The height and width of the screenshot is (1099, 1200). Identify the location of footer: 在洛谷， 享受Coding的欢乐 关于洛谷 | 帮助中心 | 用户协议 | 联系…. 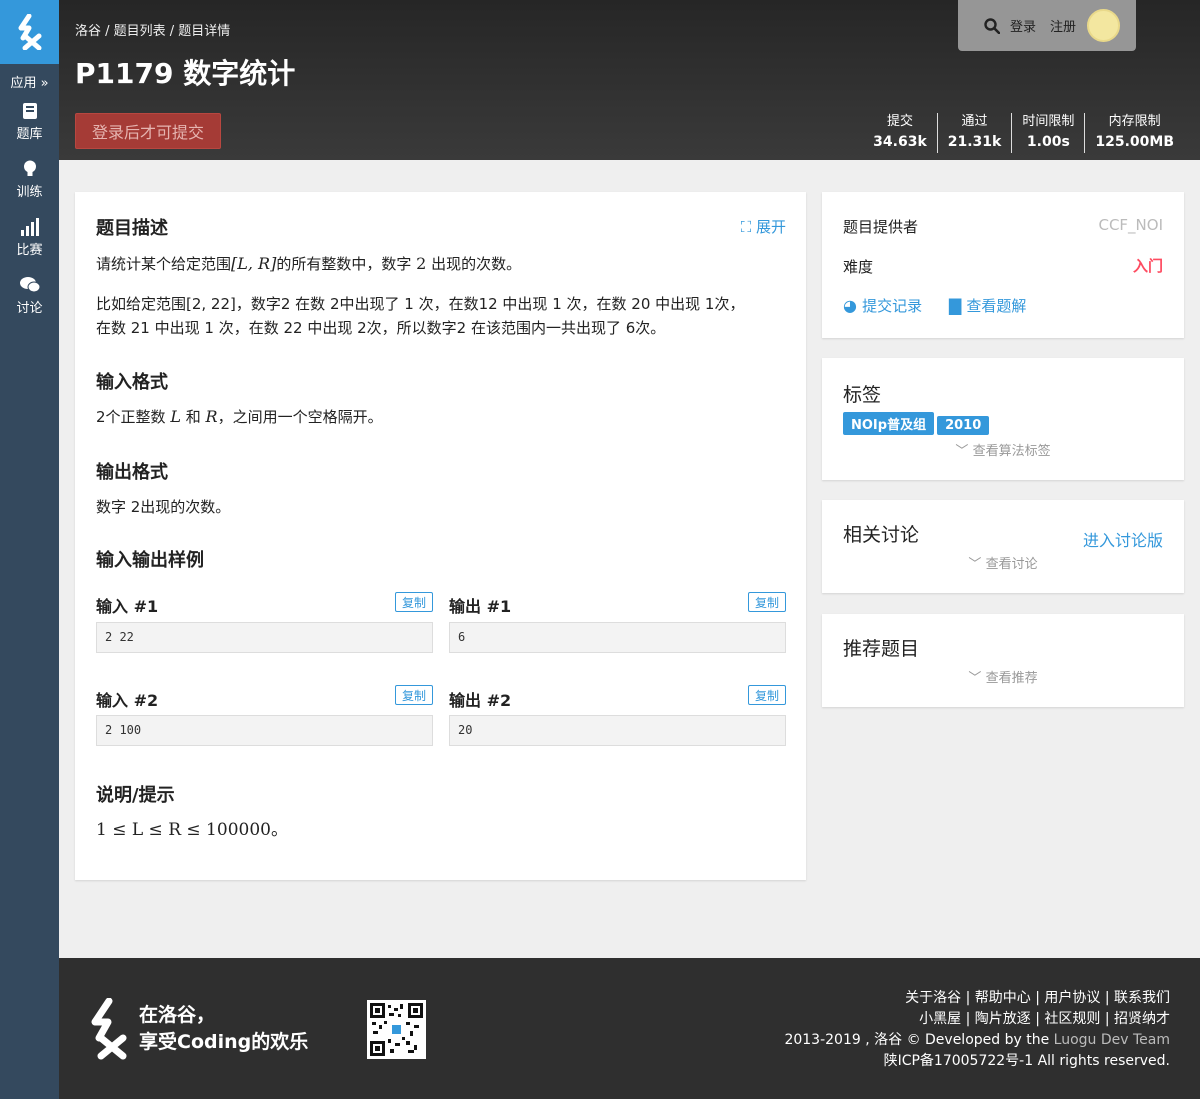
(629, 1028).